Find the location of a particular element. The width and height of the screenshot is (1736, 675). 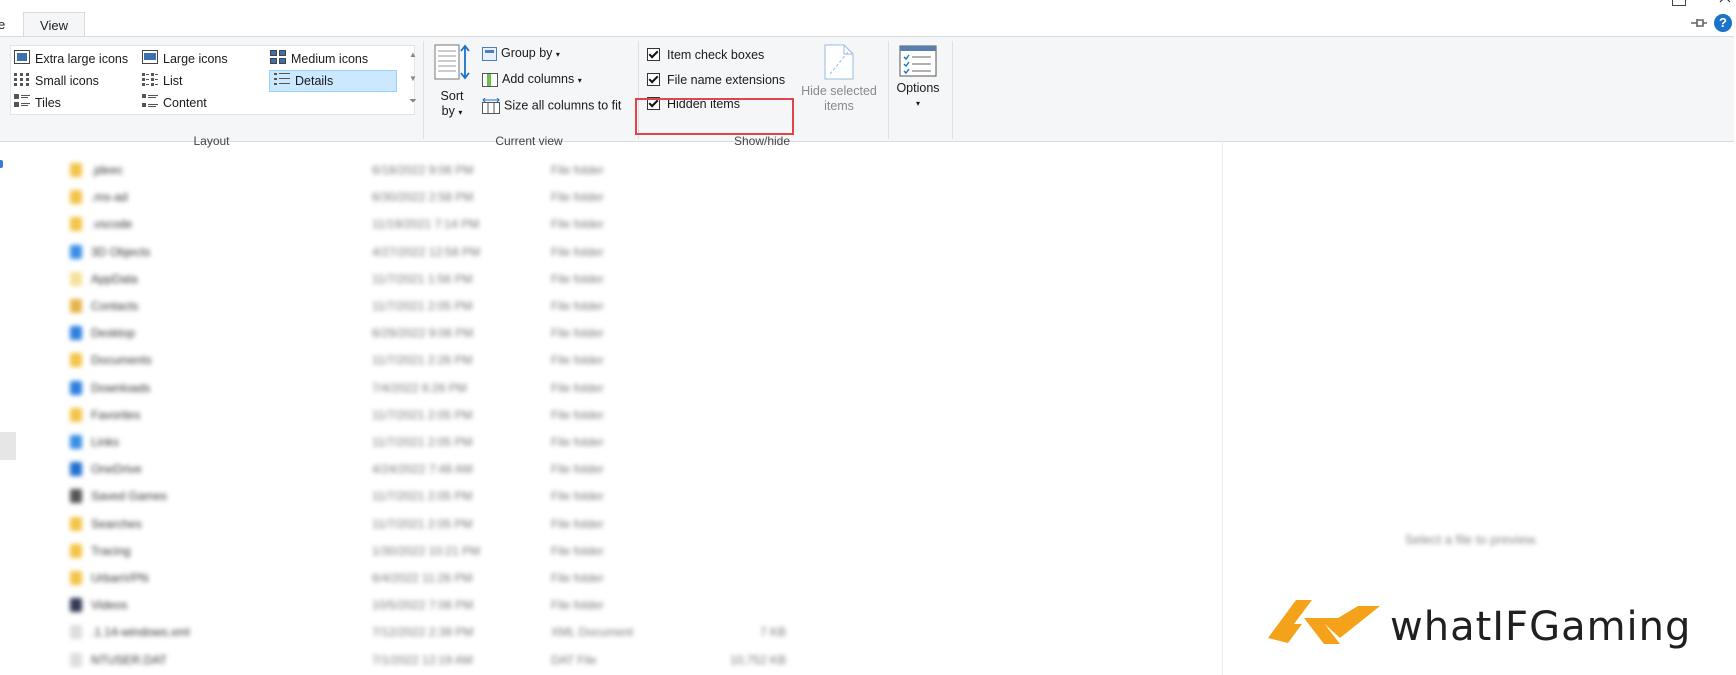

table-row: Contacts 11/7/2021 2:05 PM File folder is located at coordinates (450, 306).